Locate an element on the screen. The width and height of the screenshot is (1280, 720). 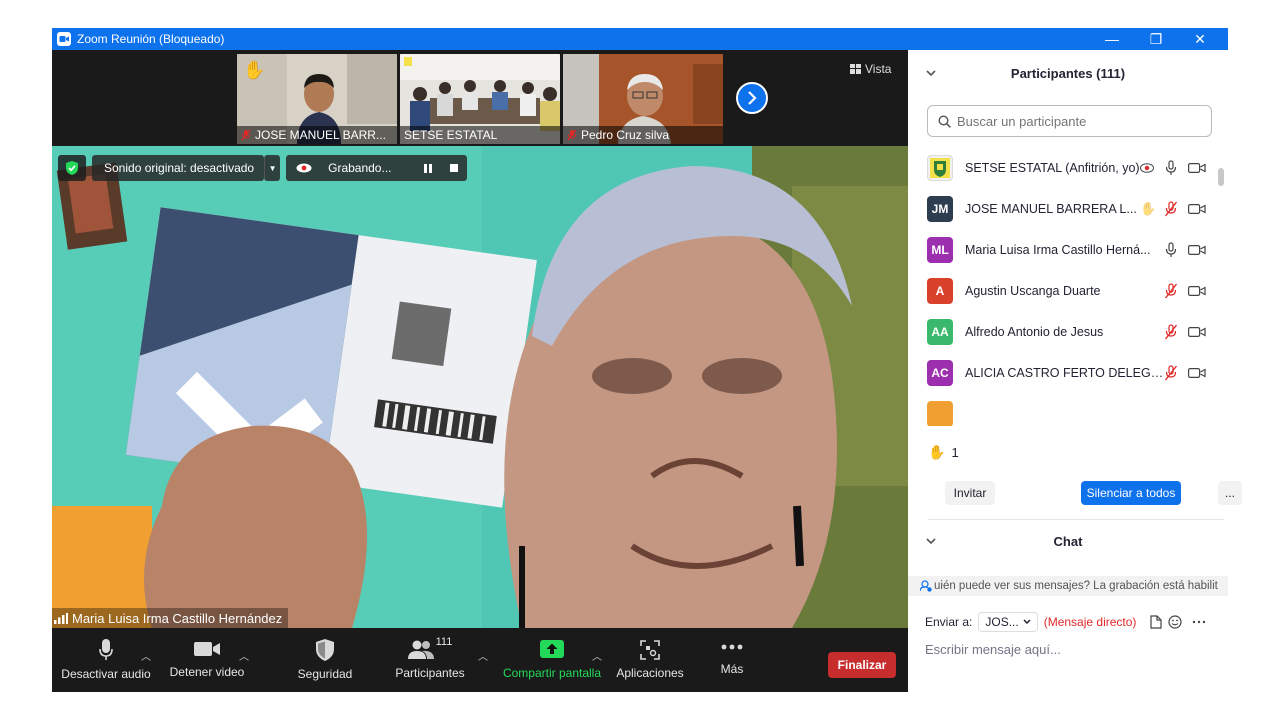
participants-icon is located at coordinates (420, 649).